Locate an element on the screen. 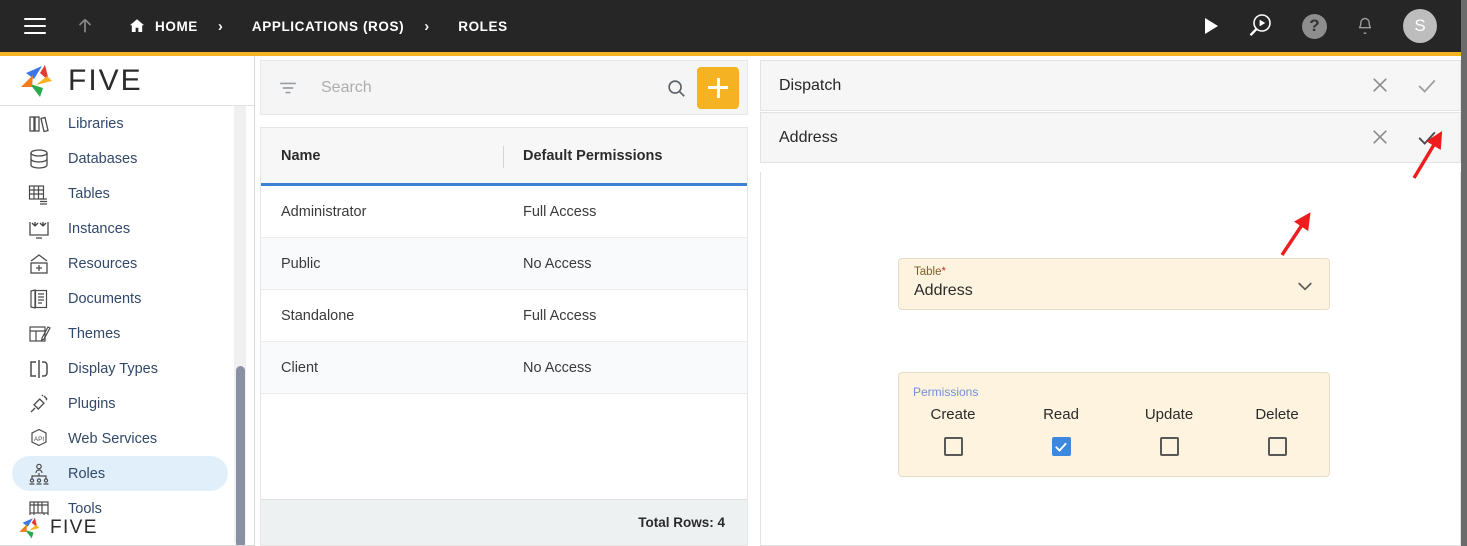  sidebar-item-label: Display Types is located at coordinates (113, 368).